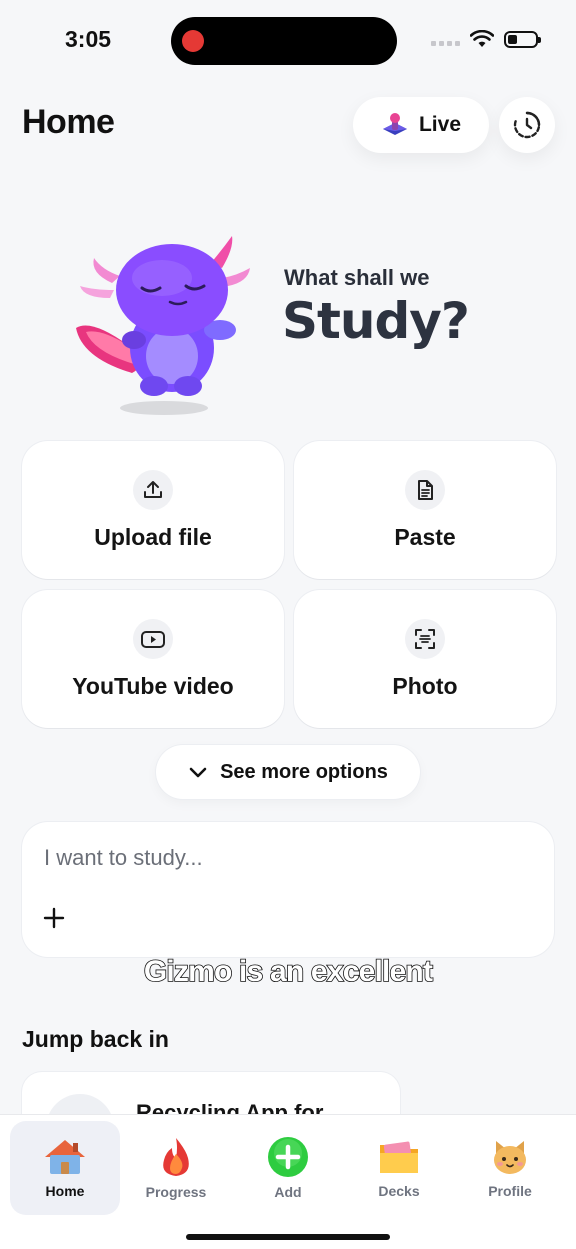 The height and width of the screenshot is (1249, 576). I want to click on history-button, so click(527, 125).